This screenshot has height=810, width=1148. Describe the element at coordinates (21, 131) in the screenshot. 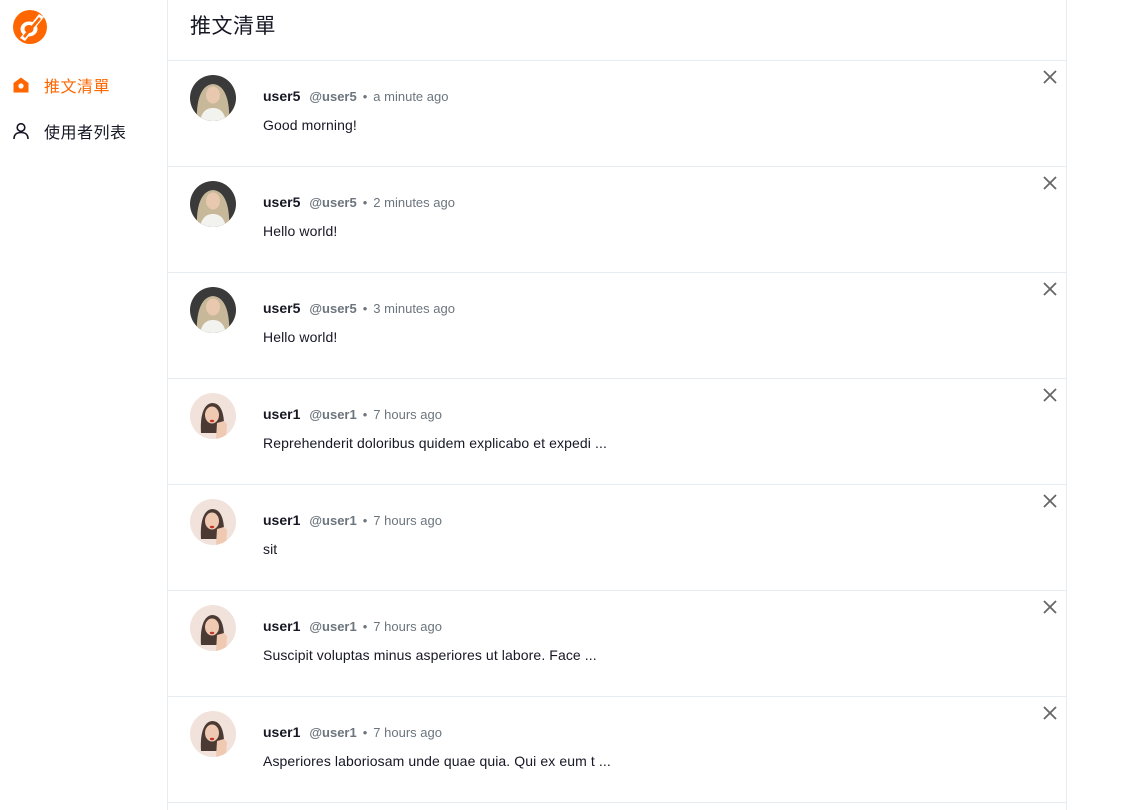

I see `user-icon` at that location.